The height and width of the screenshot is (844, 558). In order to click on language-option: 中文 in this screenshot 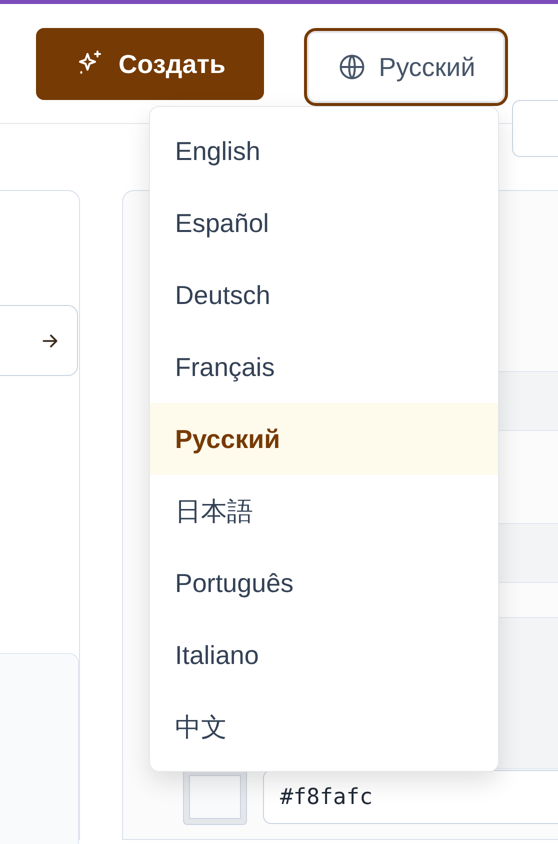, I will do `click(324, 727)`.